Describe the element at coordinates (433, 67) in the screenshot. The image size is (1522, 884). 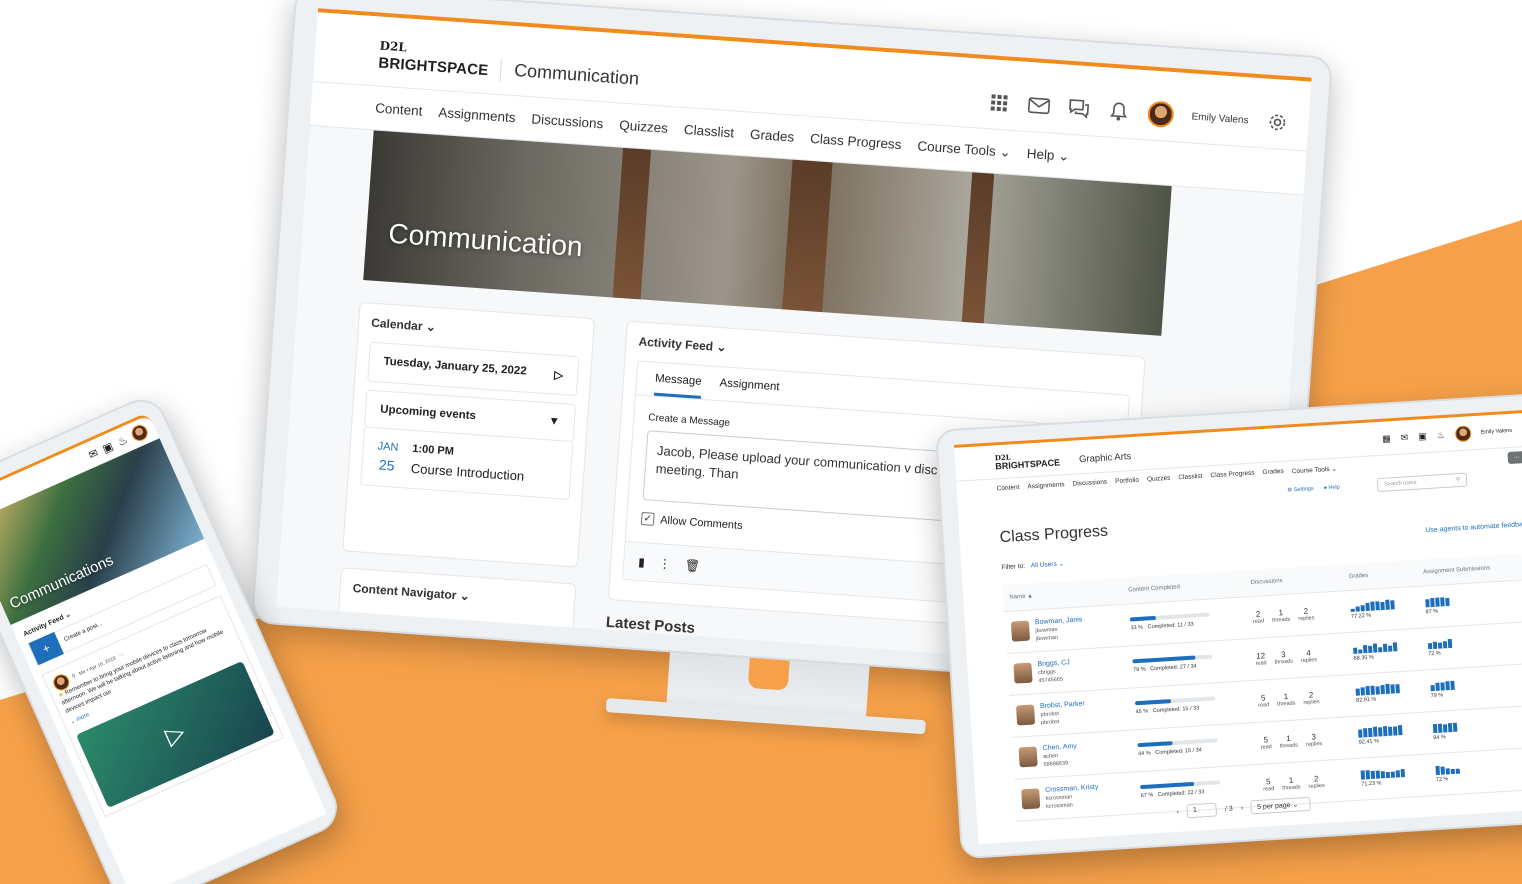
I see `brand-logo: BRIGHTSPACE` at that location.